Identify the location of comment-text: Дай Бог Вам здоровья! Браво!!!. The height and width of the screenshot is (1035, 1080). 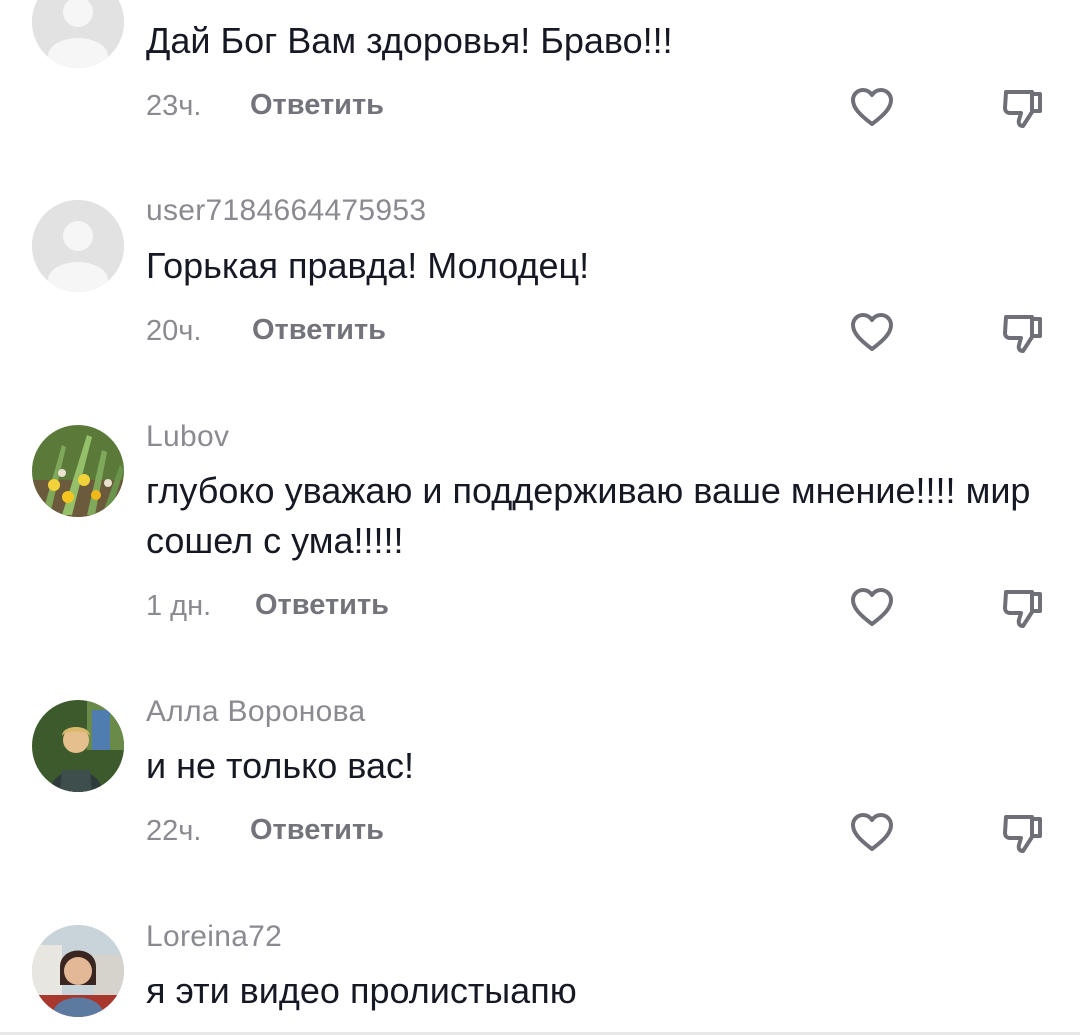
(409, 40).